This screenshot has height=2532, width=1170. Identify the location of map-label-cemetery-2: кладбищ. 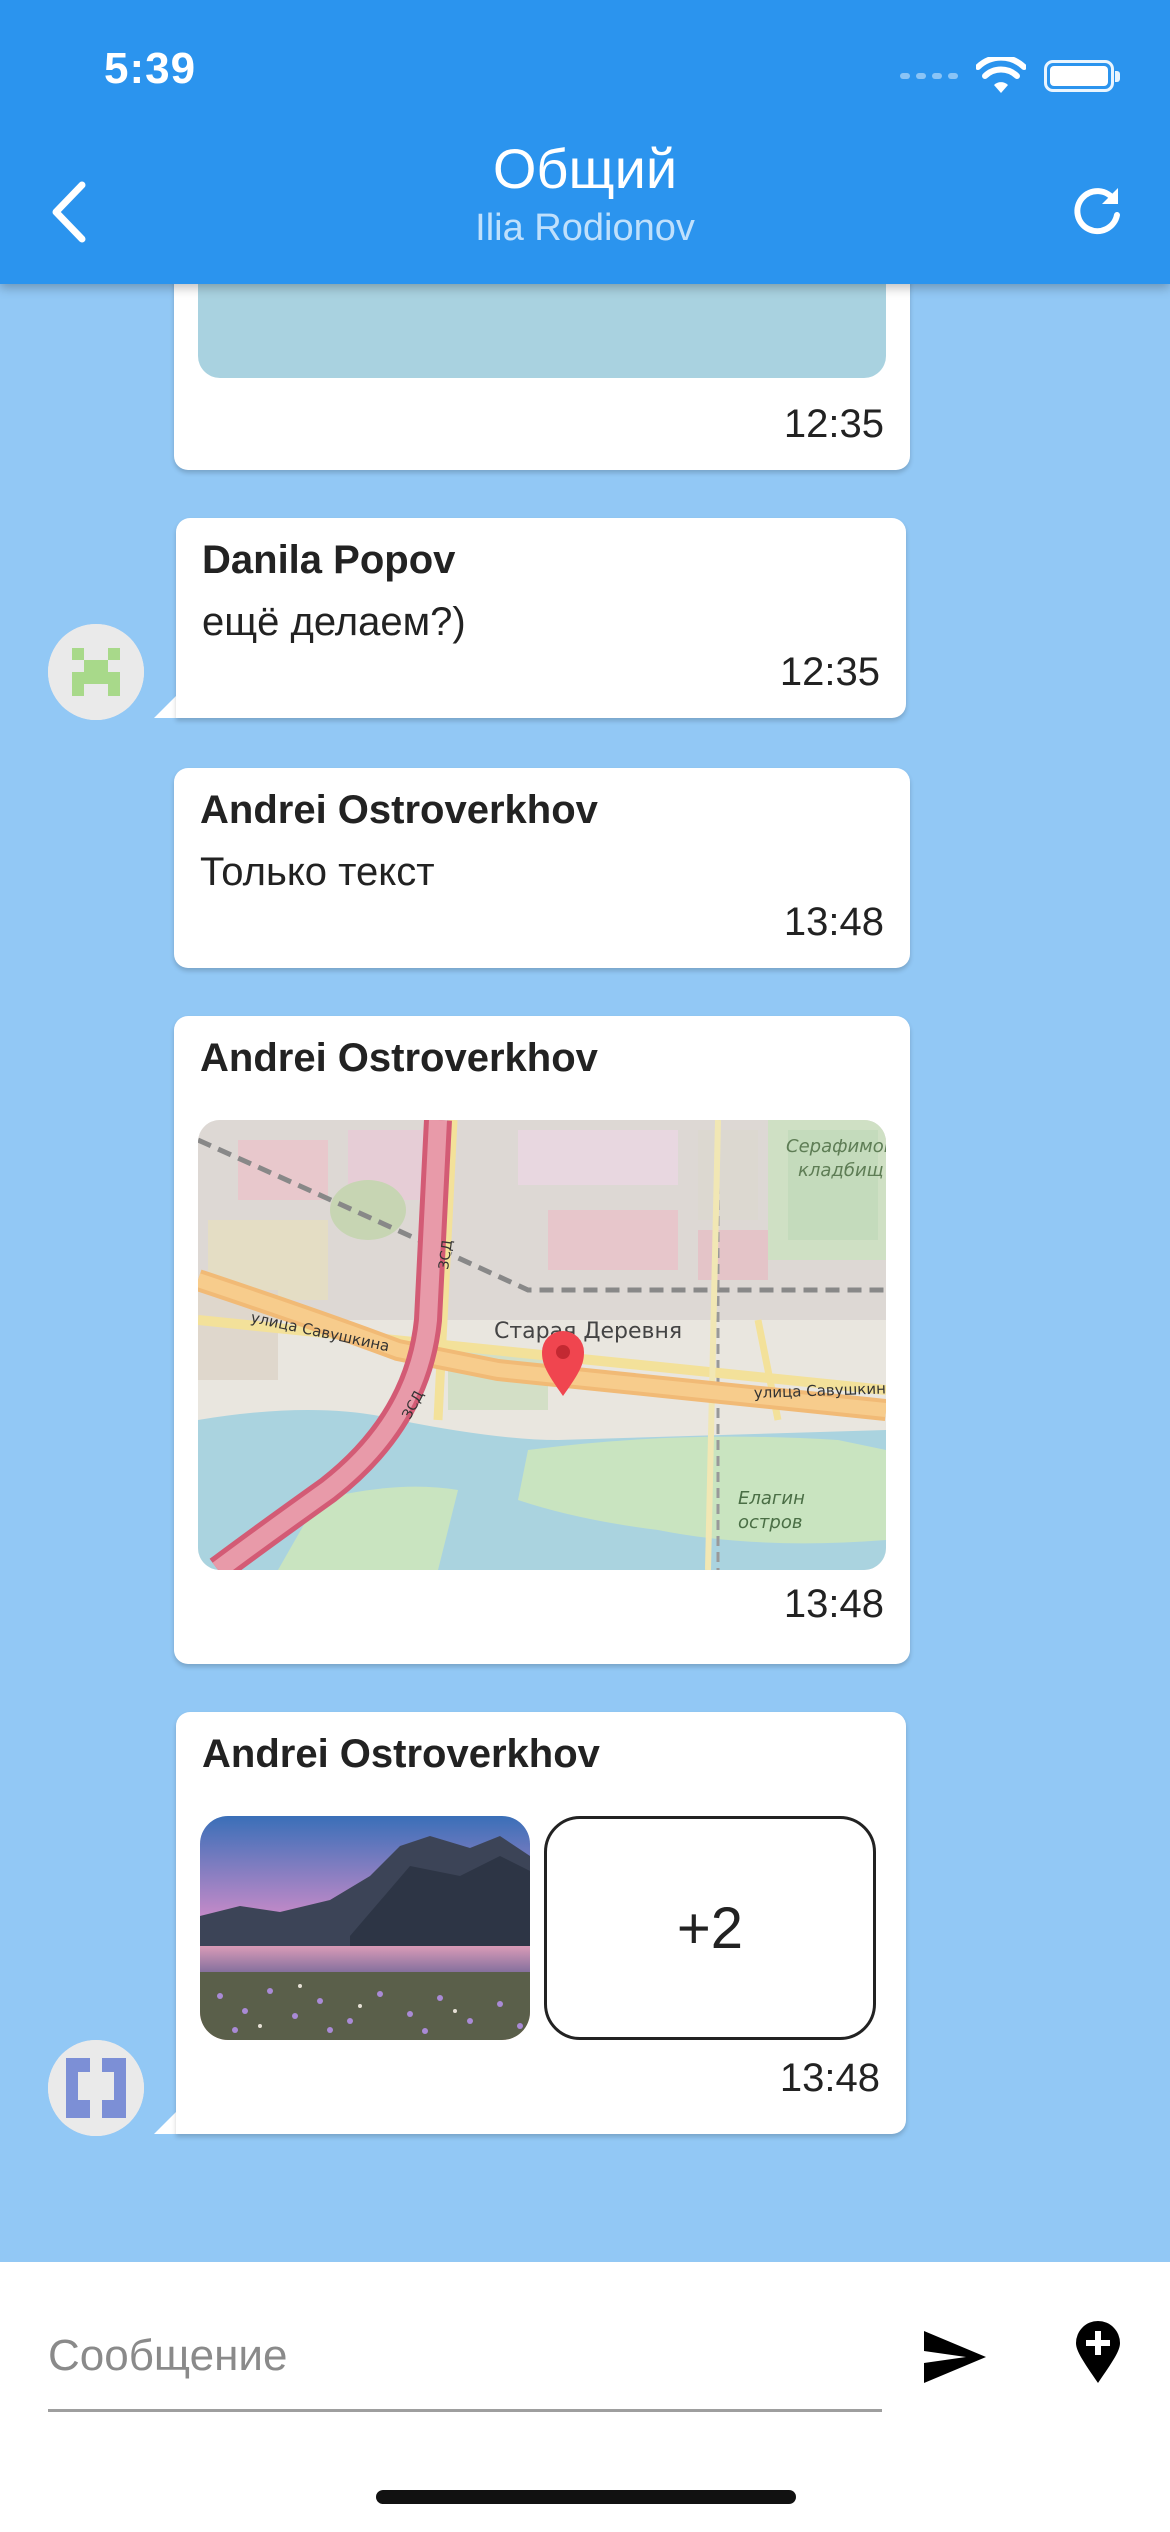
(841, 1170).